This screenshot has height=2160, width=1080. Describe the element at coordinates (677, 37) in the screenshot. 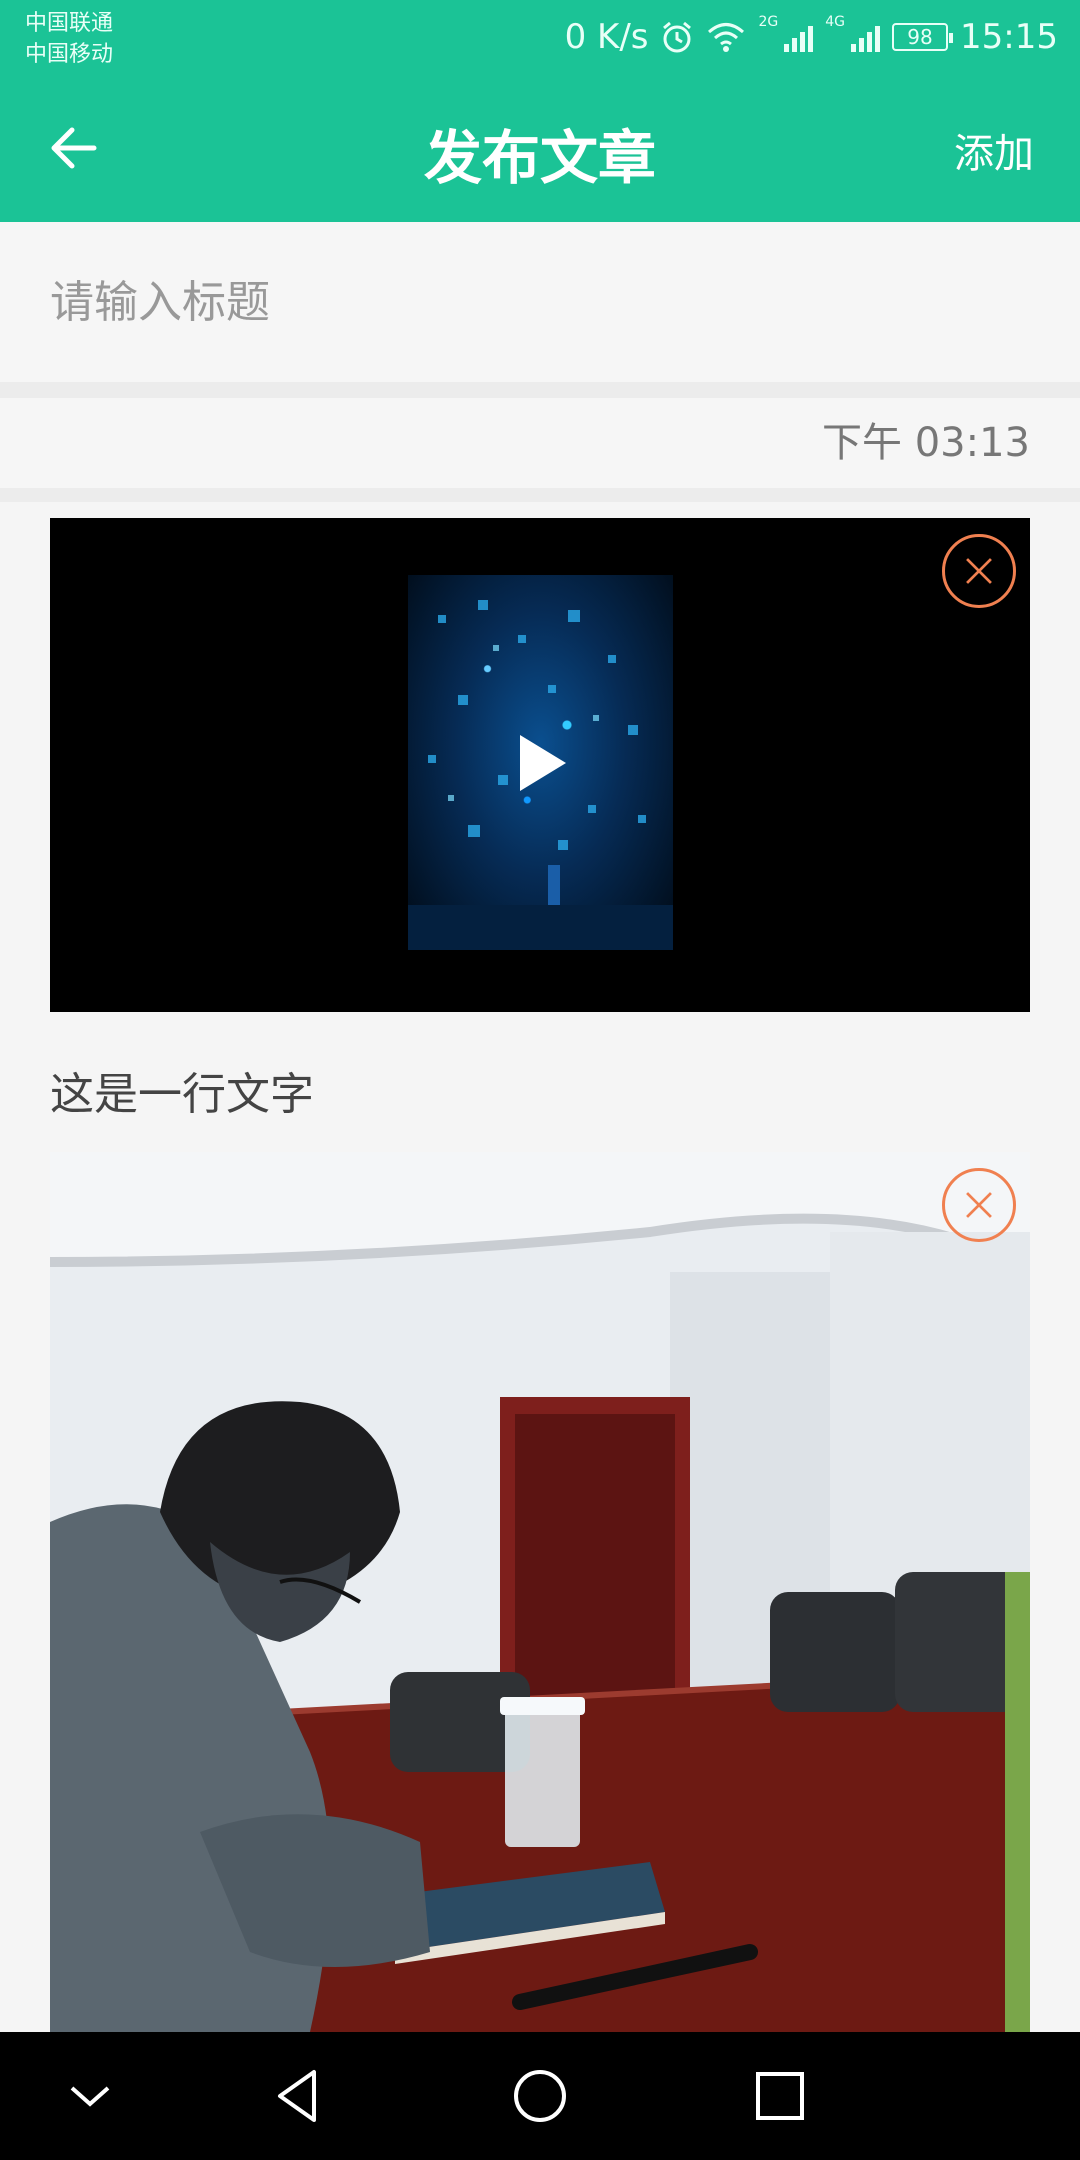

I see `alarm-icon` at that location.